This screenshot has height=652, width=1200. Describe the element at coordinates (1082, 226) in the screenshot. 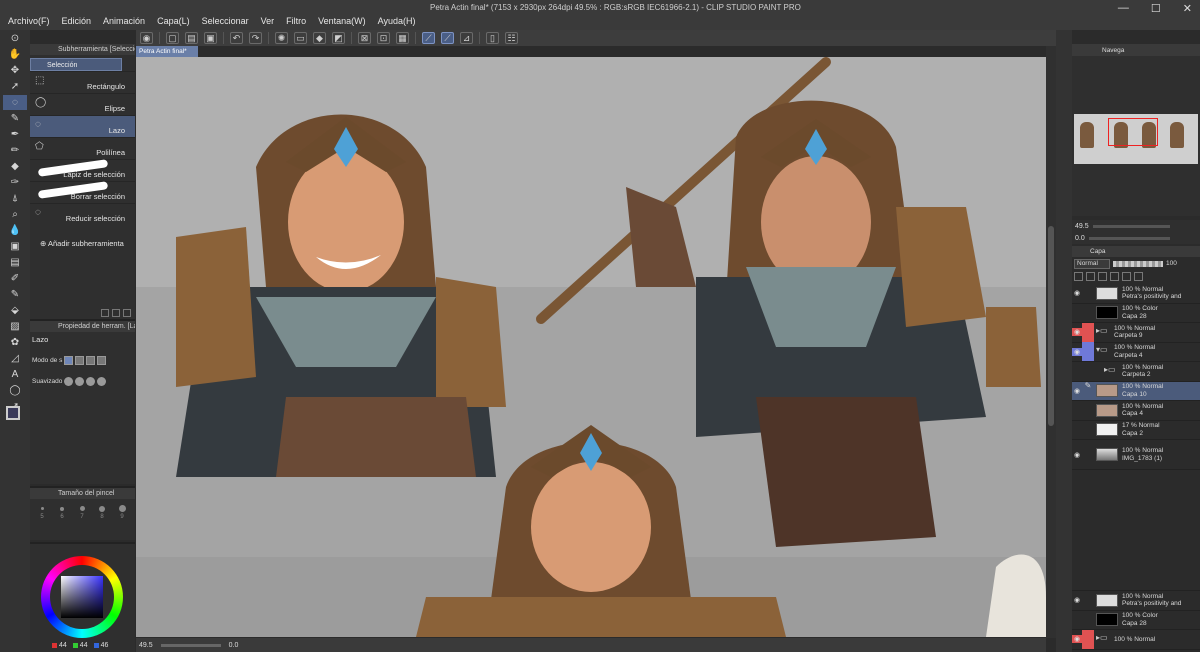

I see `nav-zoom-value: 49.5` at that location.